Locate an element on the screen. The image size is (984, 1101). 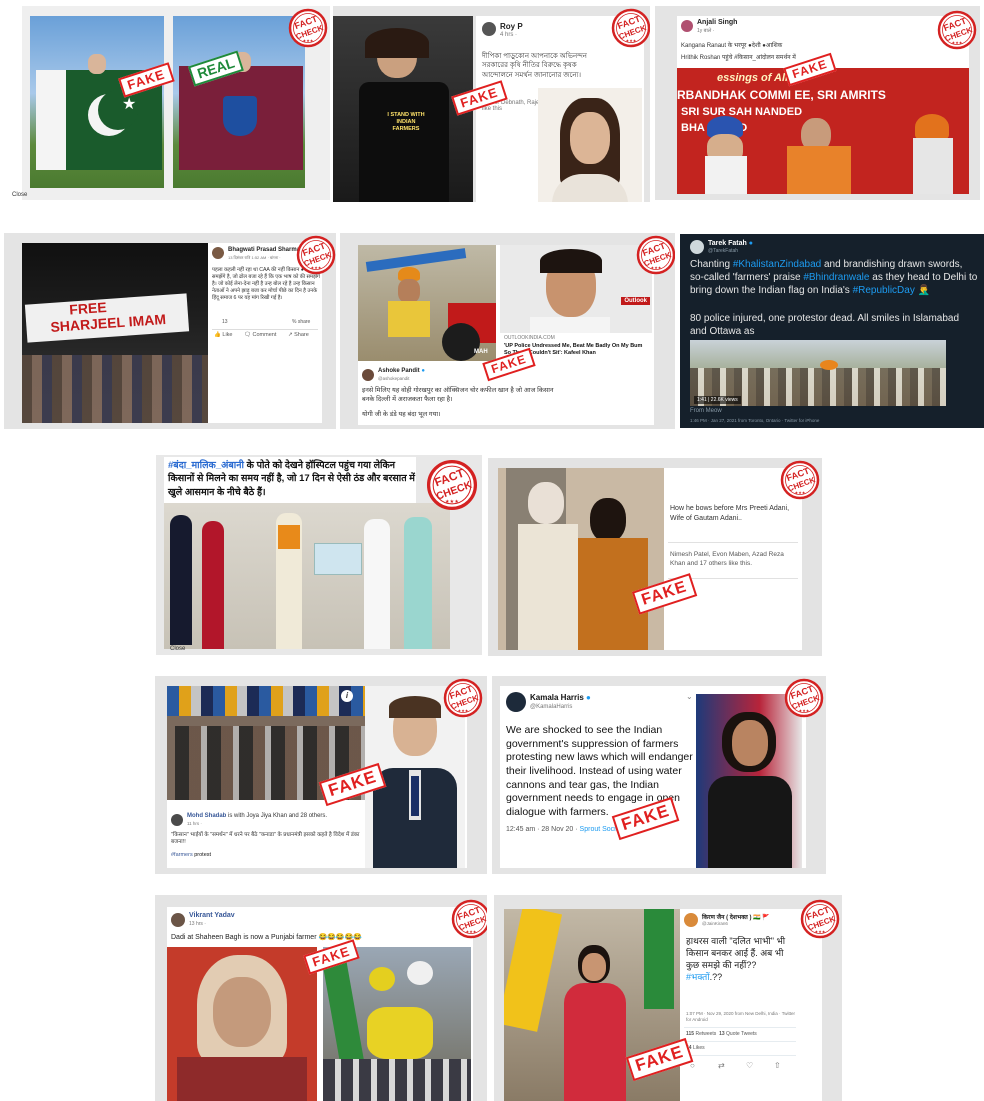
photo-deepika-portrait is located at coordinates (590, 145).